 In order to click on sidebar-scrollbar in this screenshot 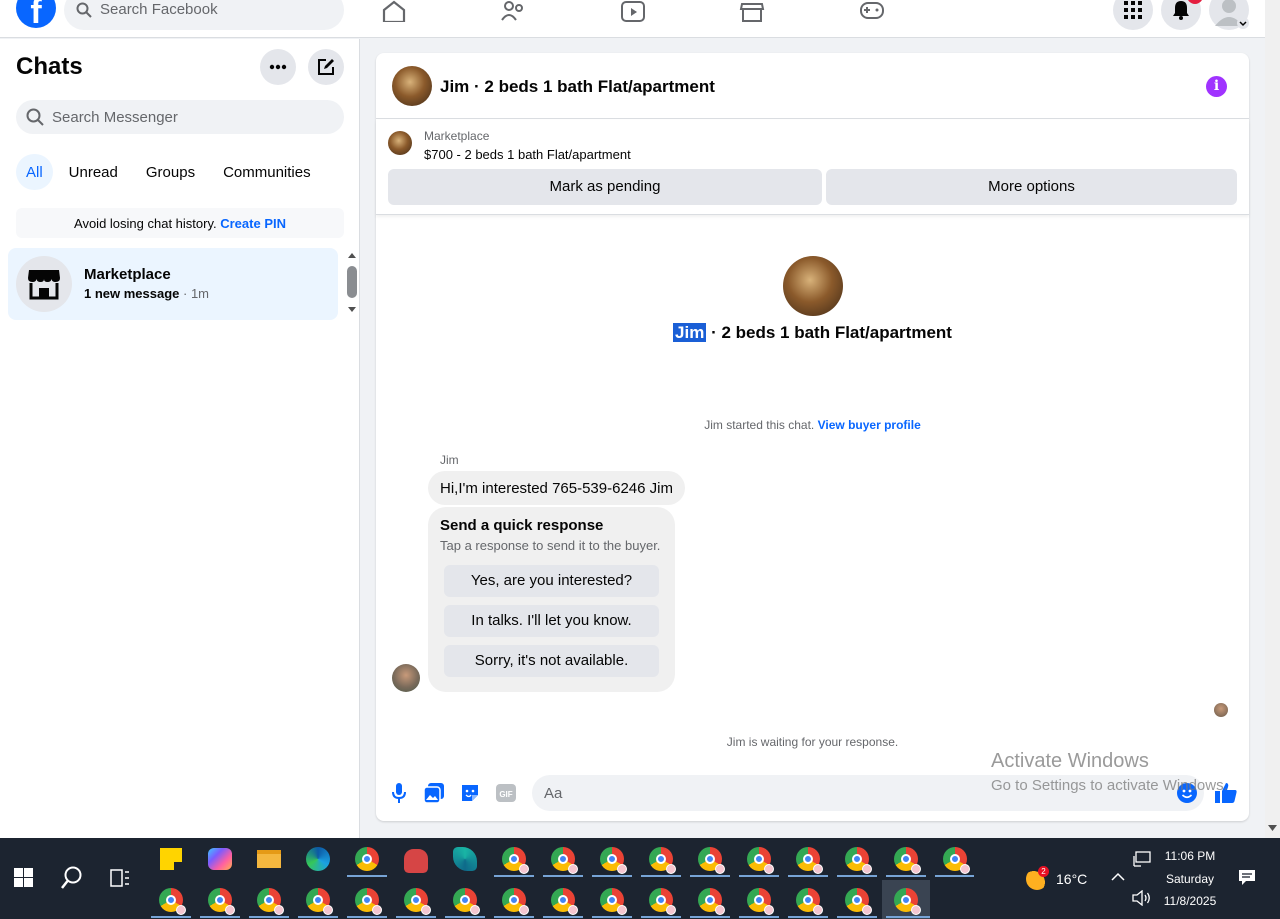, I will do `click(352, 282)`.